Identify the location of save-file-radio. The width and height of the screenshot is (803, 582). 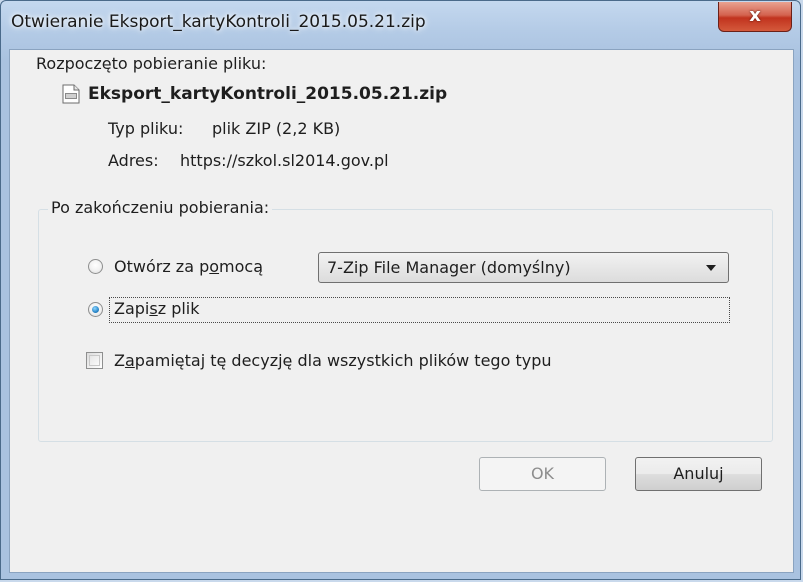
(95, 309).